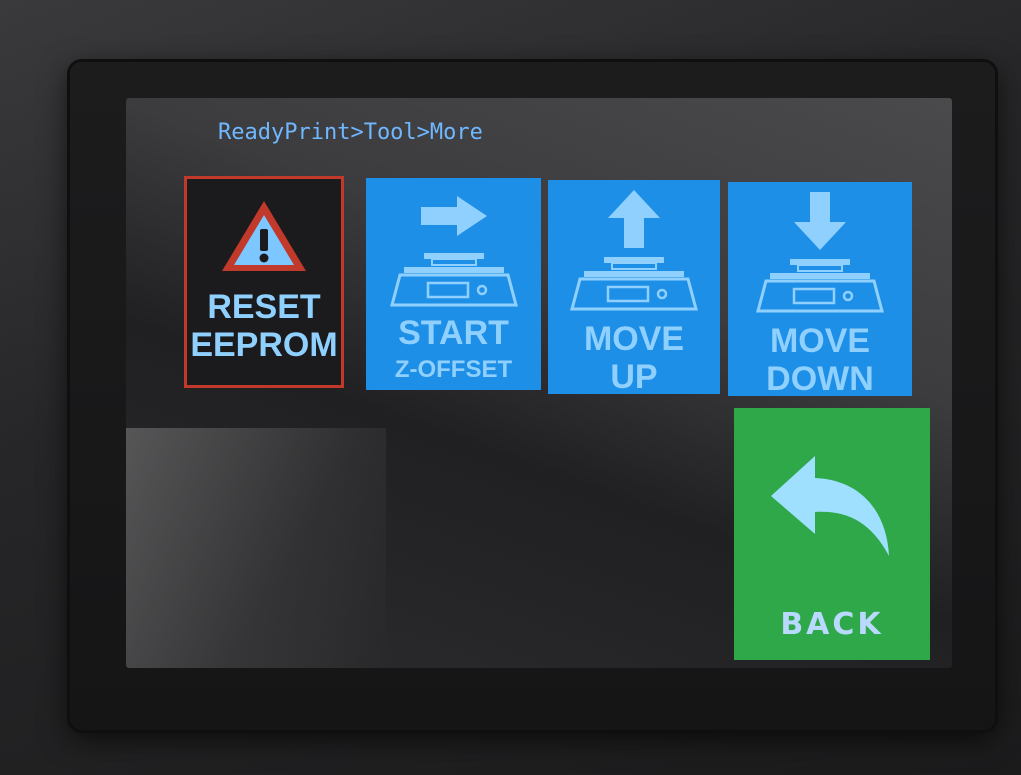  Describe the element at coordinates (820, 223) in the screenshot. I see `arrow-down-icon` at that location.